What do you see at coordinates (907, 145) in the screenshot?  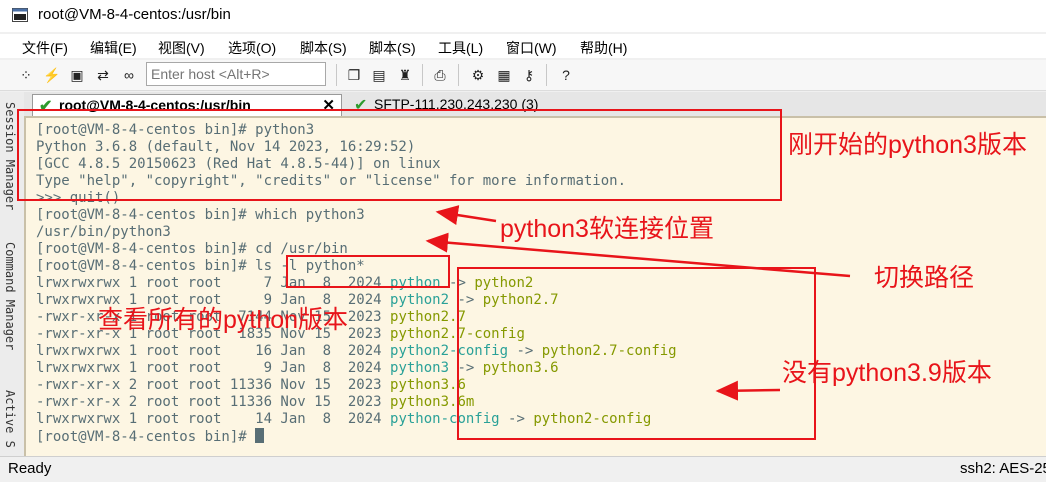 I see `annotation-initial-version: 刚开始的python3版本` at bounding box center [907, 145].